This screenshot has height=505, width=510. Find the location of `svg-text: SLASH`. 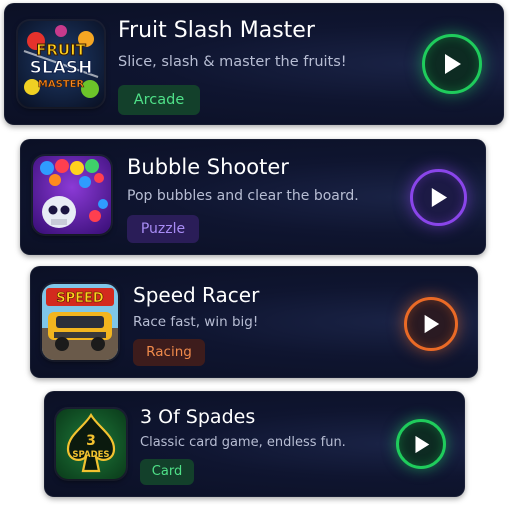

svg-text: SLASH is located at coordinates (61, 68).